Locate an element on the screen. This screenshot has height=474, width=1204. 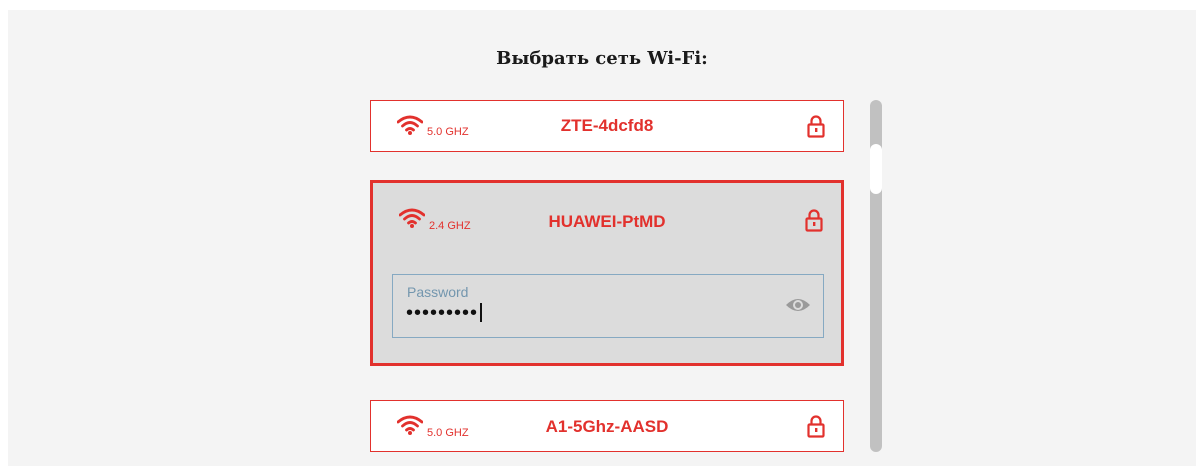
text-caret is located at coordinates (481, 312).